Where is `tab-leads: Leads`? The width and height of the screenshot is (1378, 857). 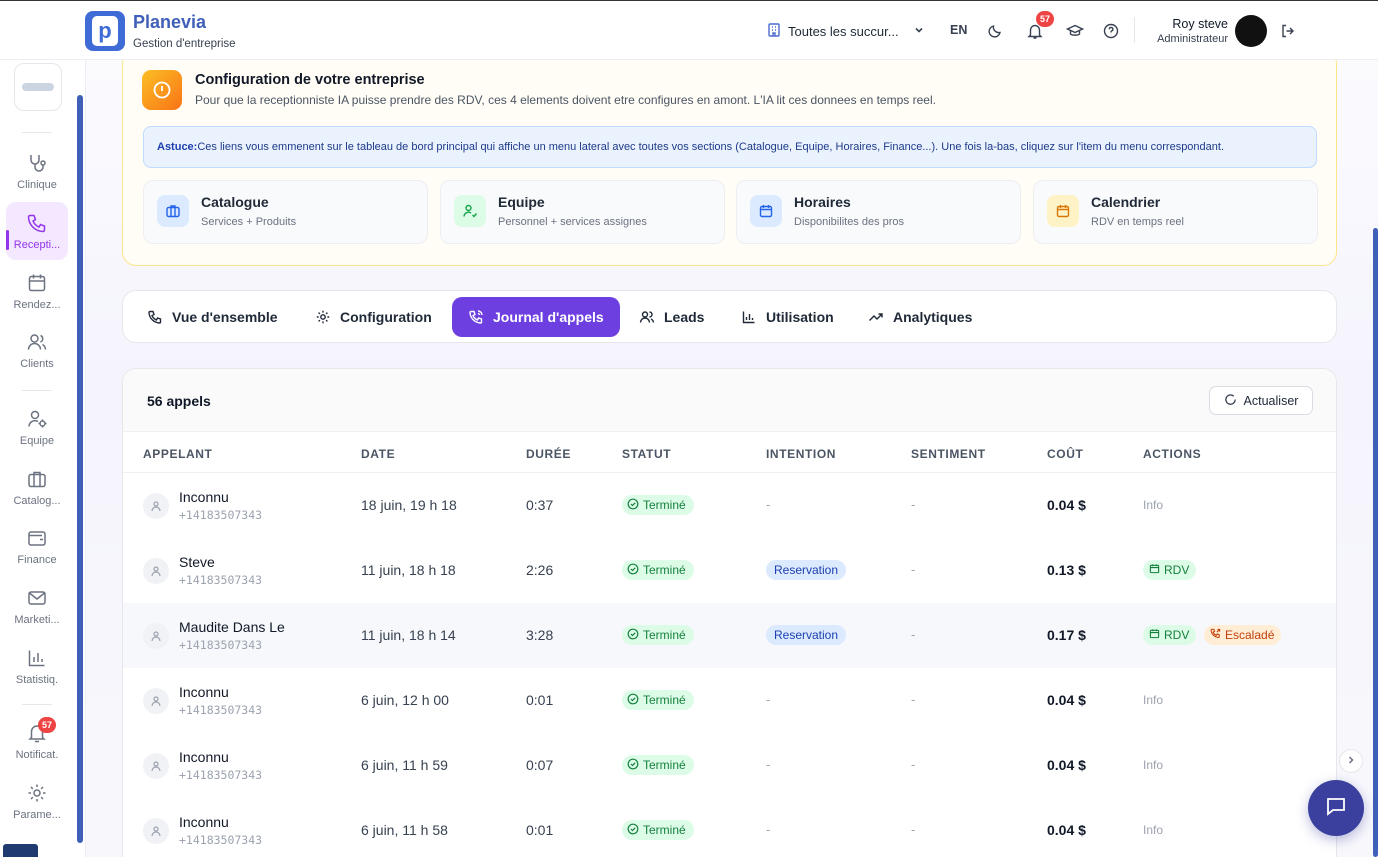
tab-leads: Leads is located at coordinates (671, 317).